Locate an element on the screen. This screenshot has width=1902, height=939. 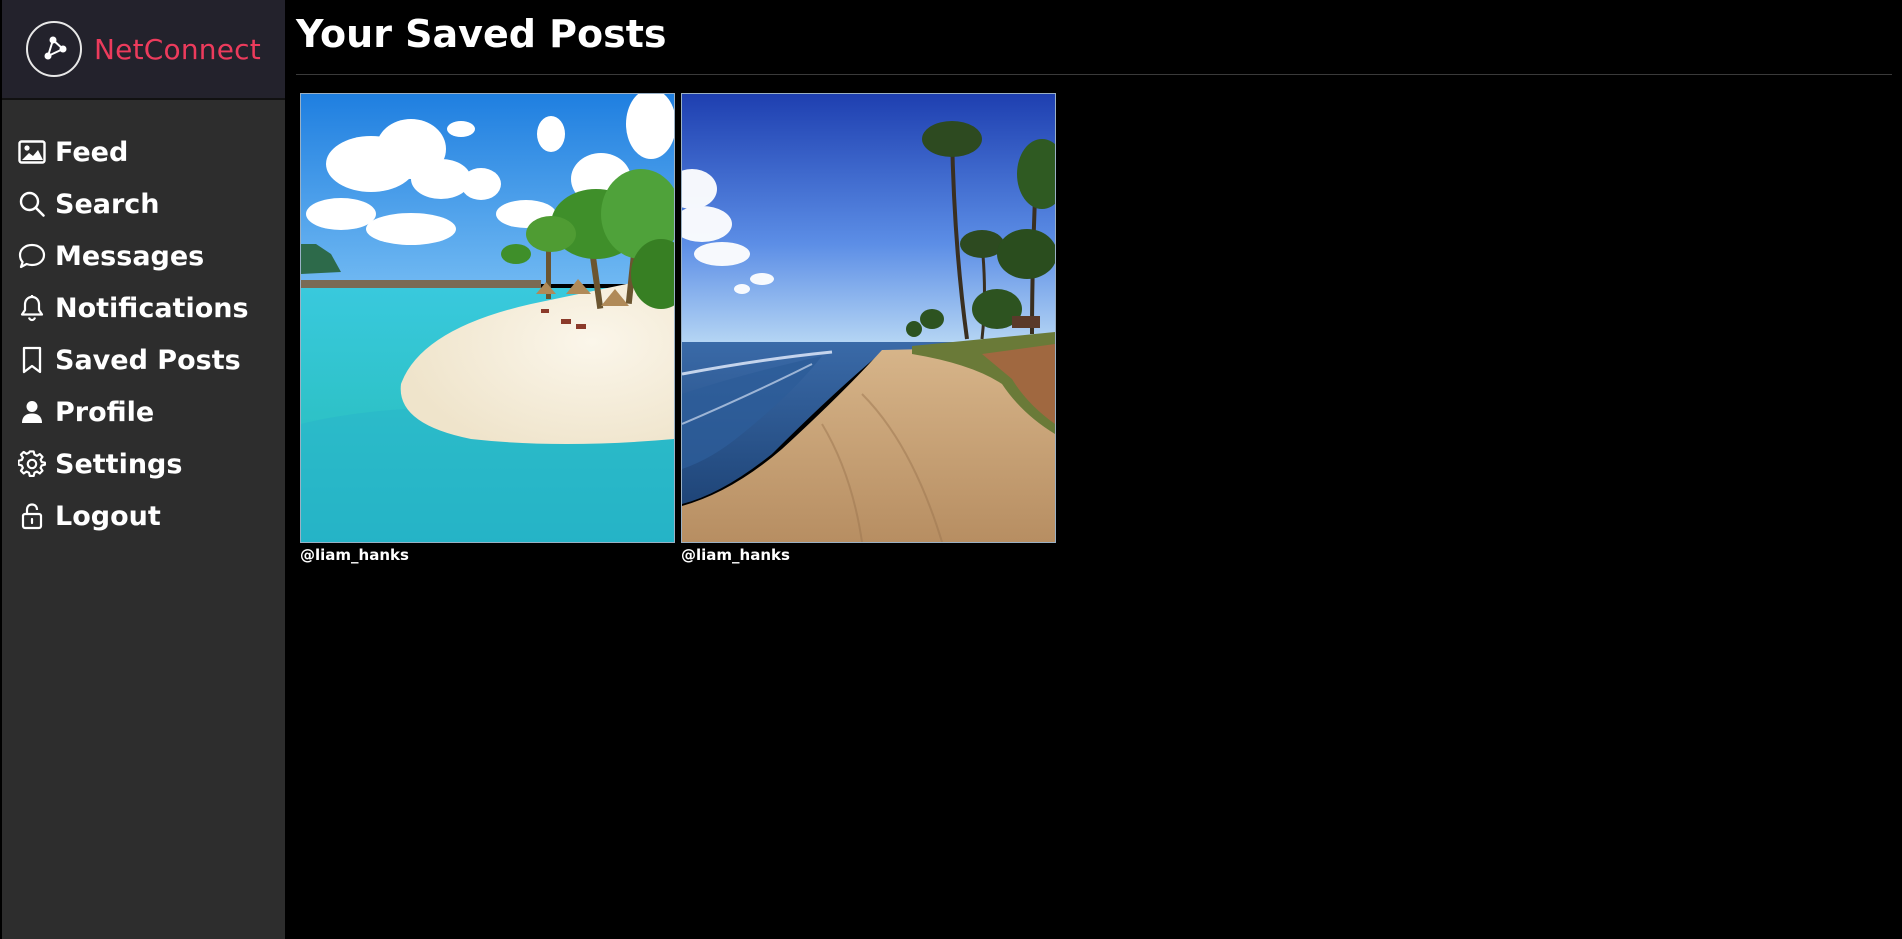
page-title: Your Saved Posts is located at coordinates (481, 34).